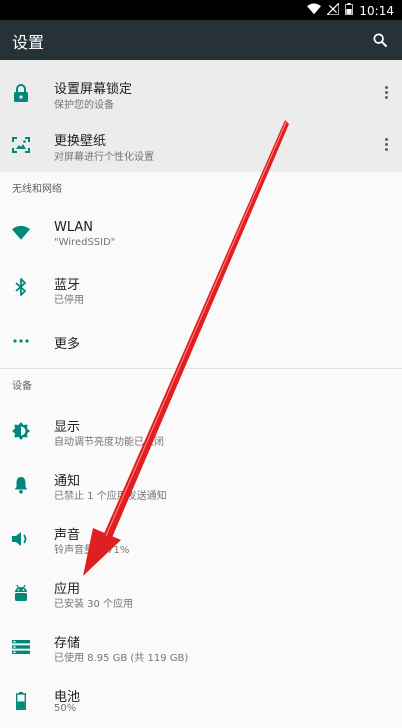 This screenshot has width=402, height=728. What do you see at coordinates (21, 647) in the screenshot?
I see `storage-icon` at bounding box center [21, 647].